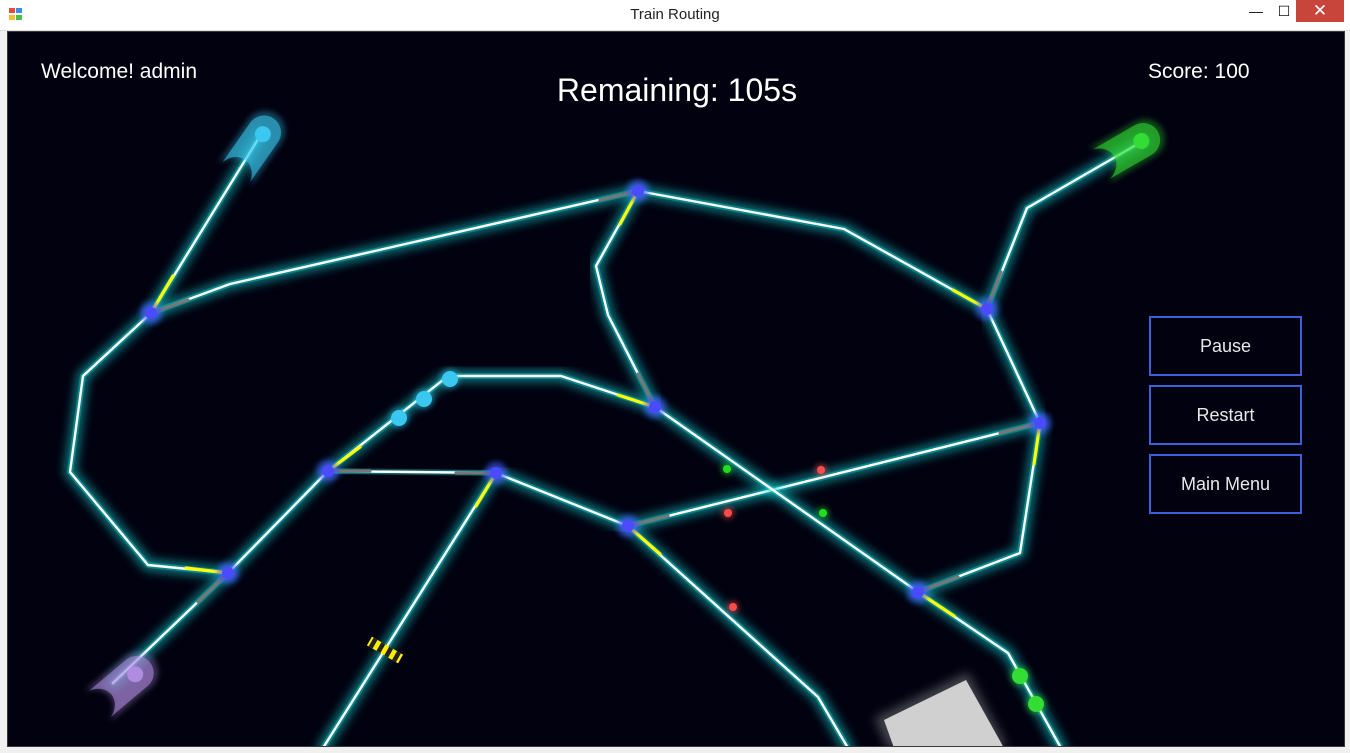 This screenshot has height=753, width=1350. What do you see at coordinates (1225, 484) in the screenshot?
I see `main-menu-button: Main Menu` at bounding box center [1225, 484].